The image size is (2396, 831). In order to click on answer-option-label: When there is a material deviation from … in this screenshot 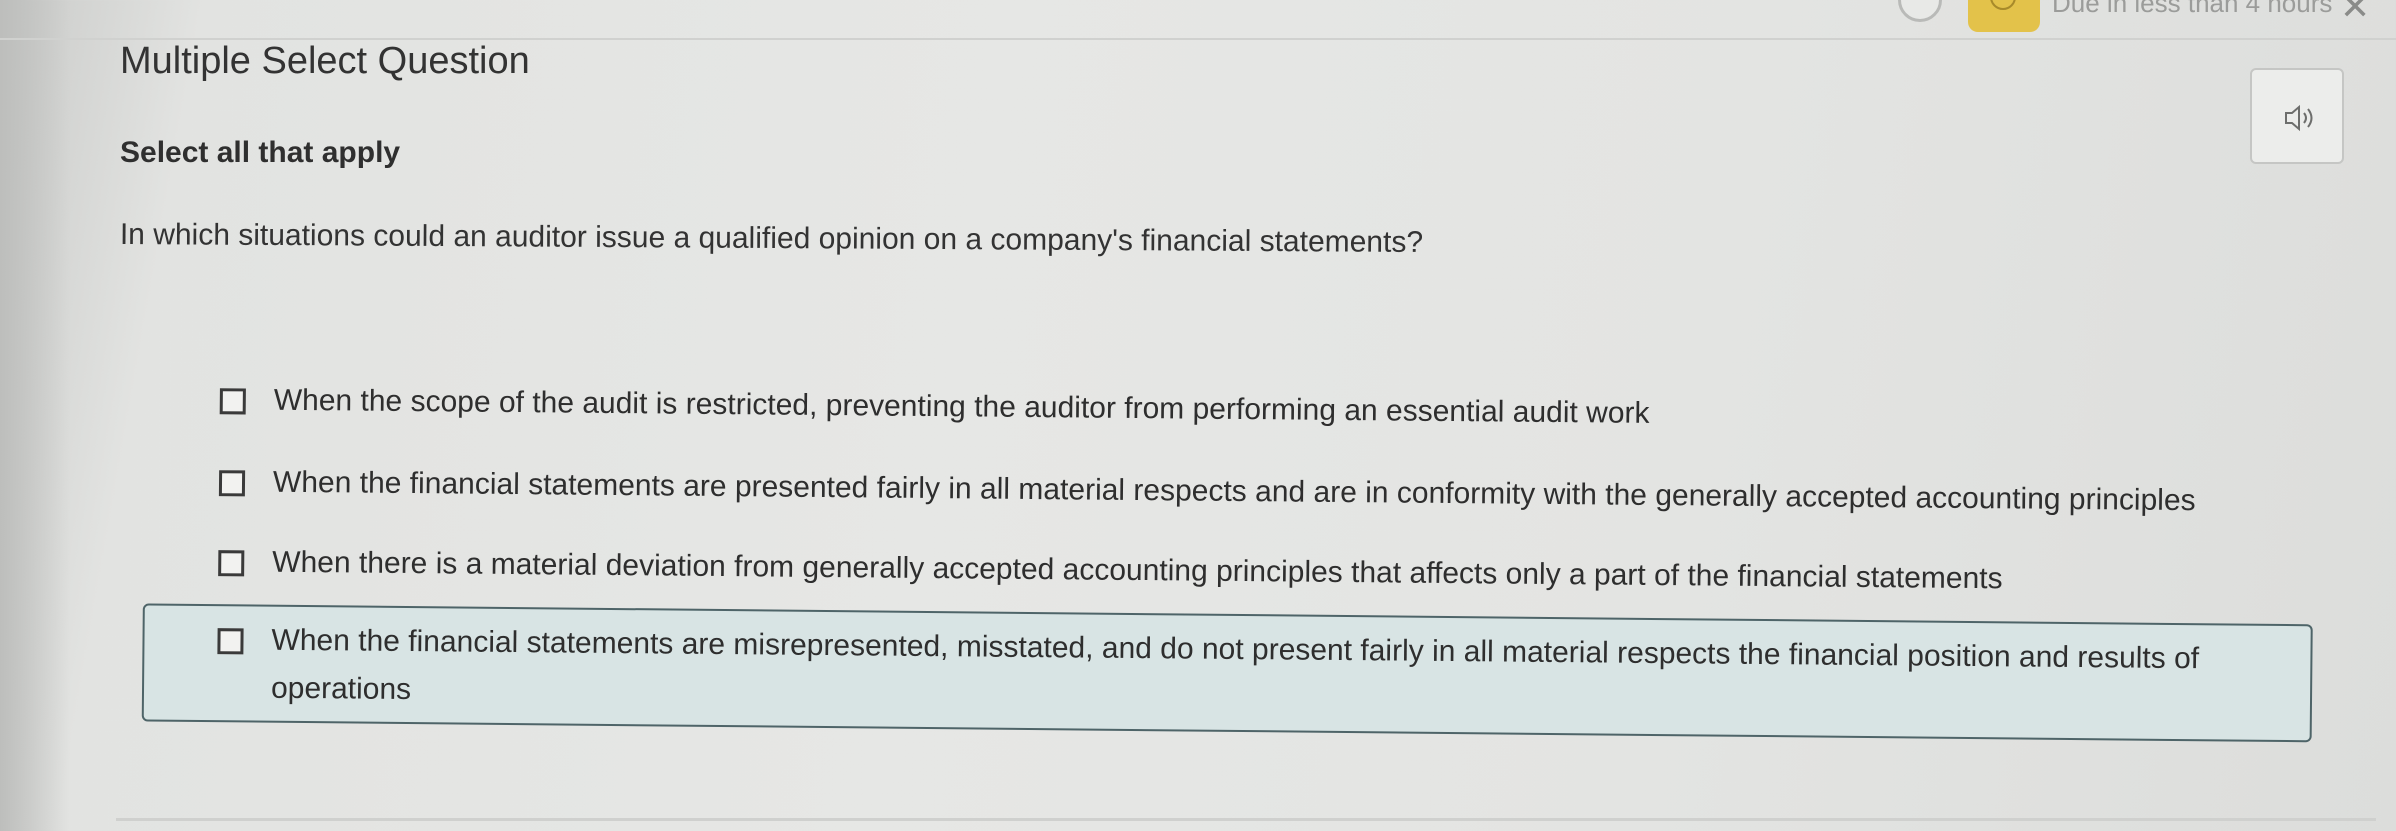, I will do `click(1137, 570)`.